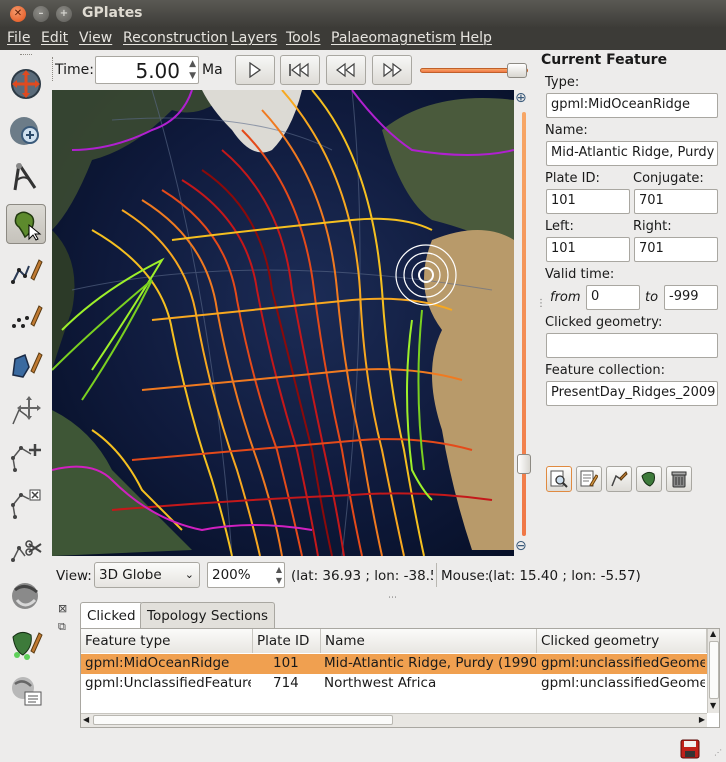  I want to click on zoom-spinbox: 200% ▲ ▼, so click(246, 575).